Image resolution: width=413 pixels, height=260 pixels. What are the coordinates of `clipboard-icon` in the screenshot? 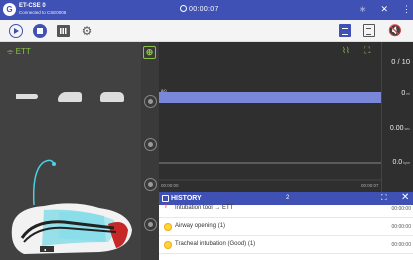 It's located at (369, 30).